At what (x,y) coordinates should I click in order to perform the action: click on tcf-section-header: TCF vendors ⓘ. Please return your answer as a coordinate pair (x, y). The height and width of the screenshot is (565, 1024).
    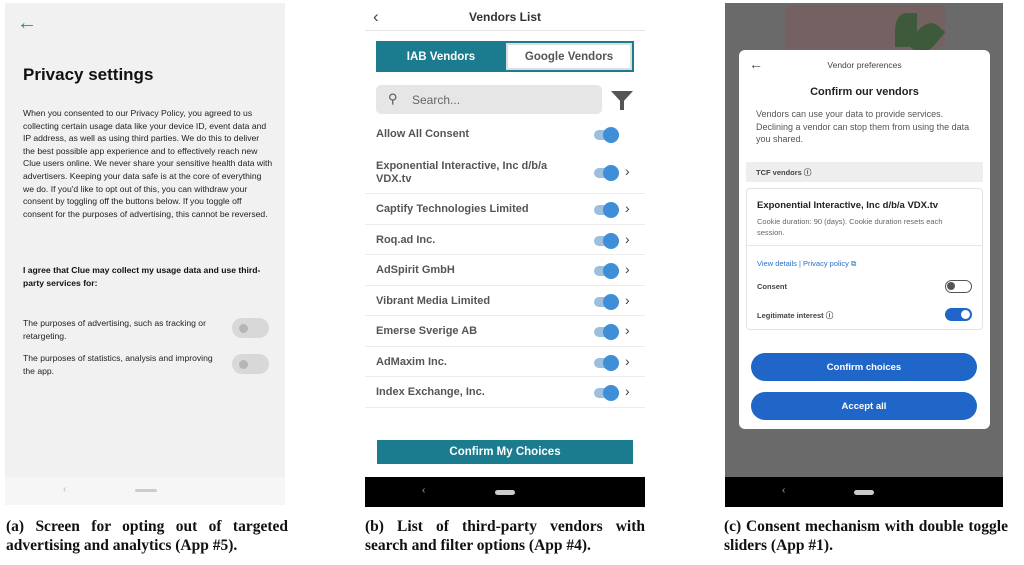
    Looking at the image, I should click on (864, 172).